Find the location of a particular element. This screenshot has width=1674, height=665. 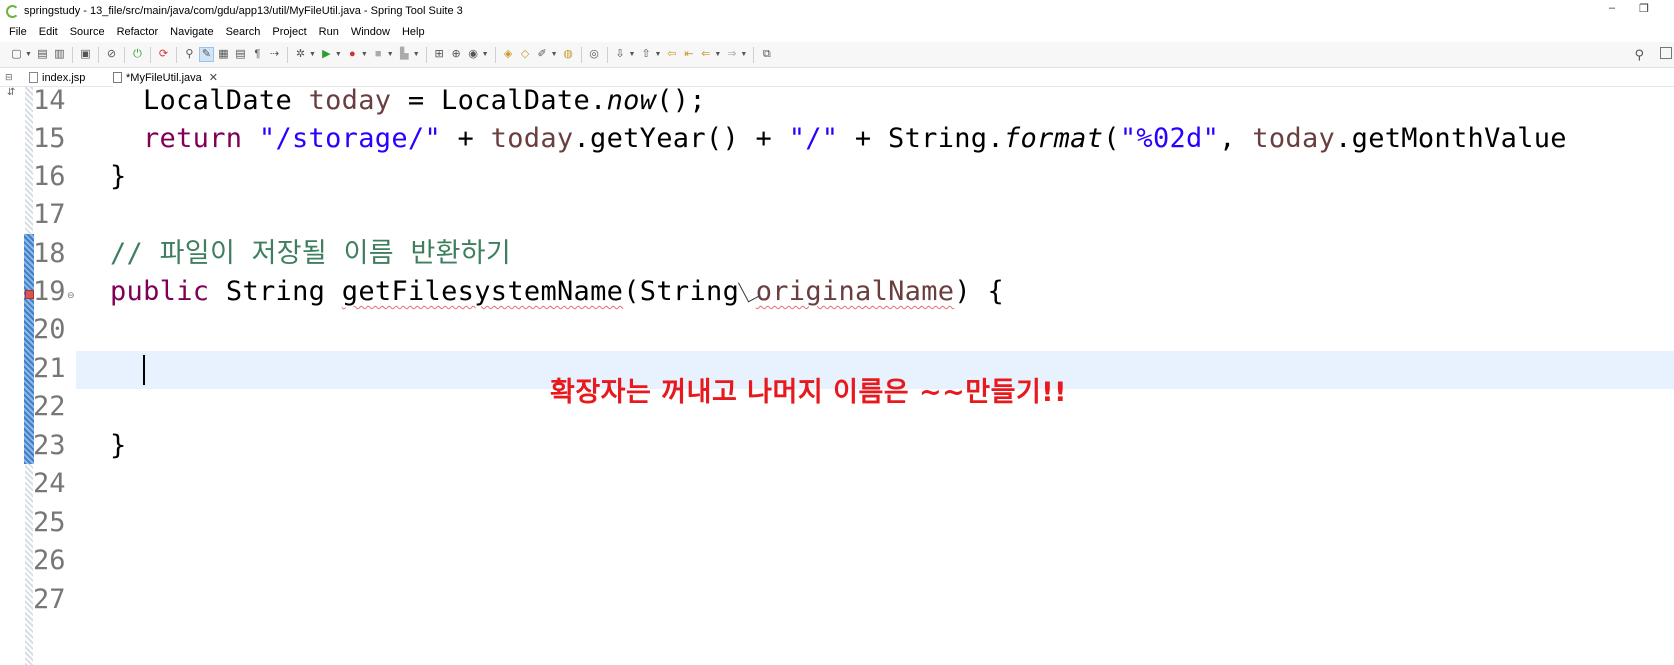

next-annotation-icon: ⇢ is located at coordinates (274, 54).